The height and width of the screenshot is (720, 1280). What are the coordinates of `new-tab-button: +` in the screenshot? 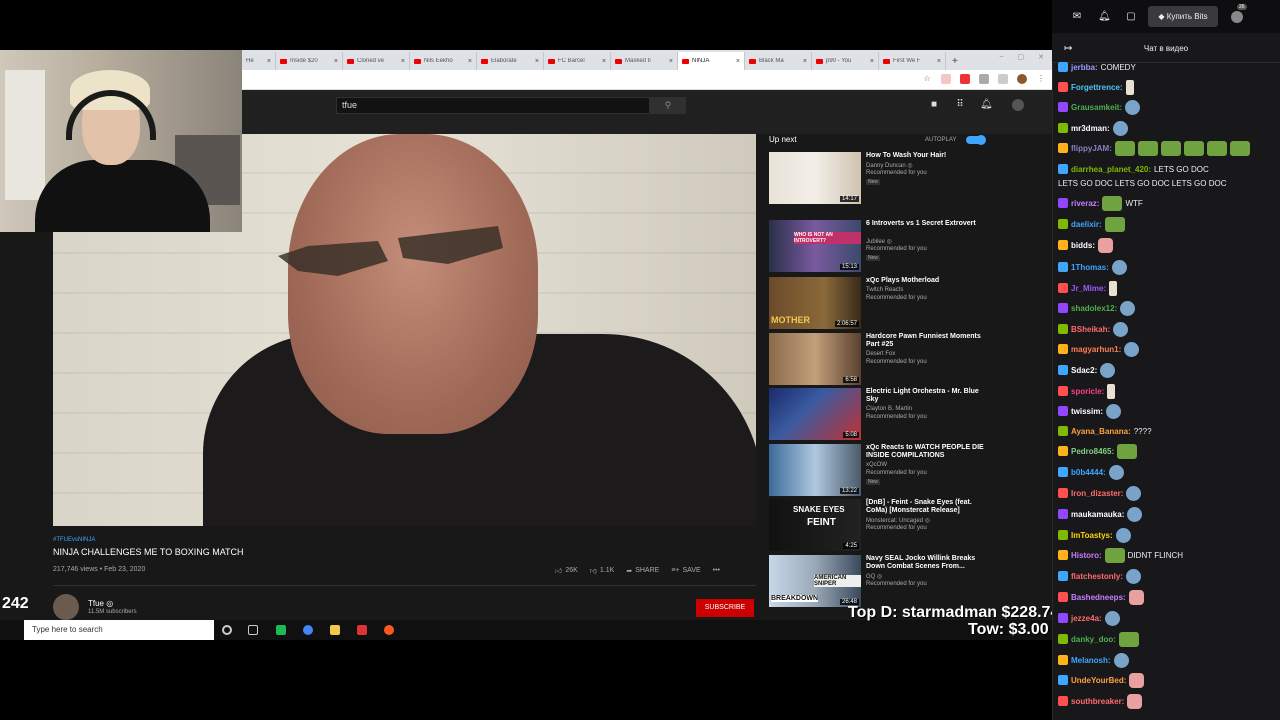 It's located at (955, 61).